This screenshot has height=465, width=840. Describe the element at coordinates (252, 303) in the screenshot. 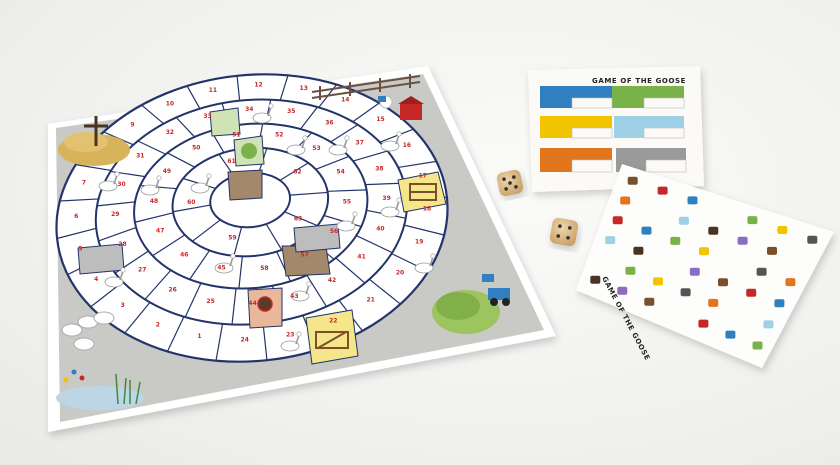

I see `space-number: 44` at that location.